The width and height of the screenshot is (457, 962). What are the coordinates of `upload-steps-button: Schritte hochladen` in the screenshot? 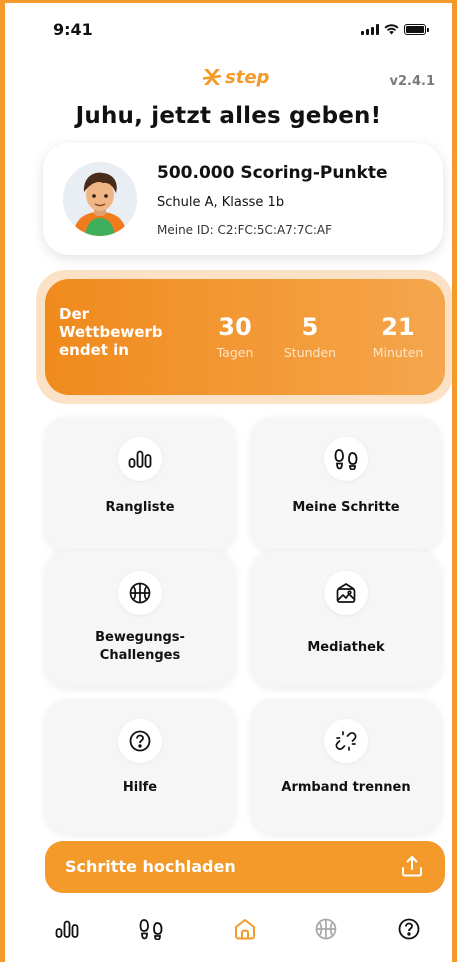 It's located at (245, 867).